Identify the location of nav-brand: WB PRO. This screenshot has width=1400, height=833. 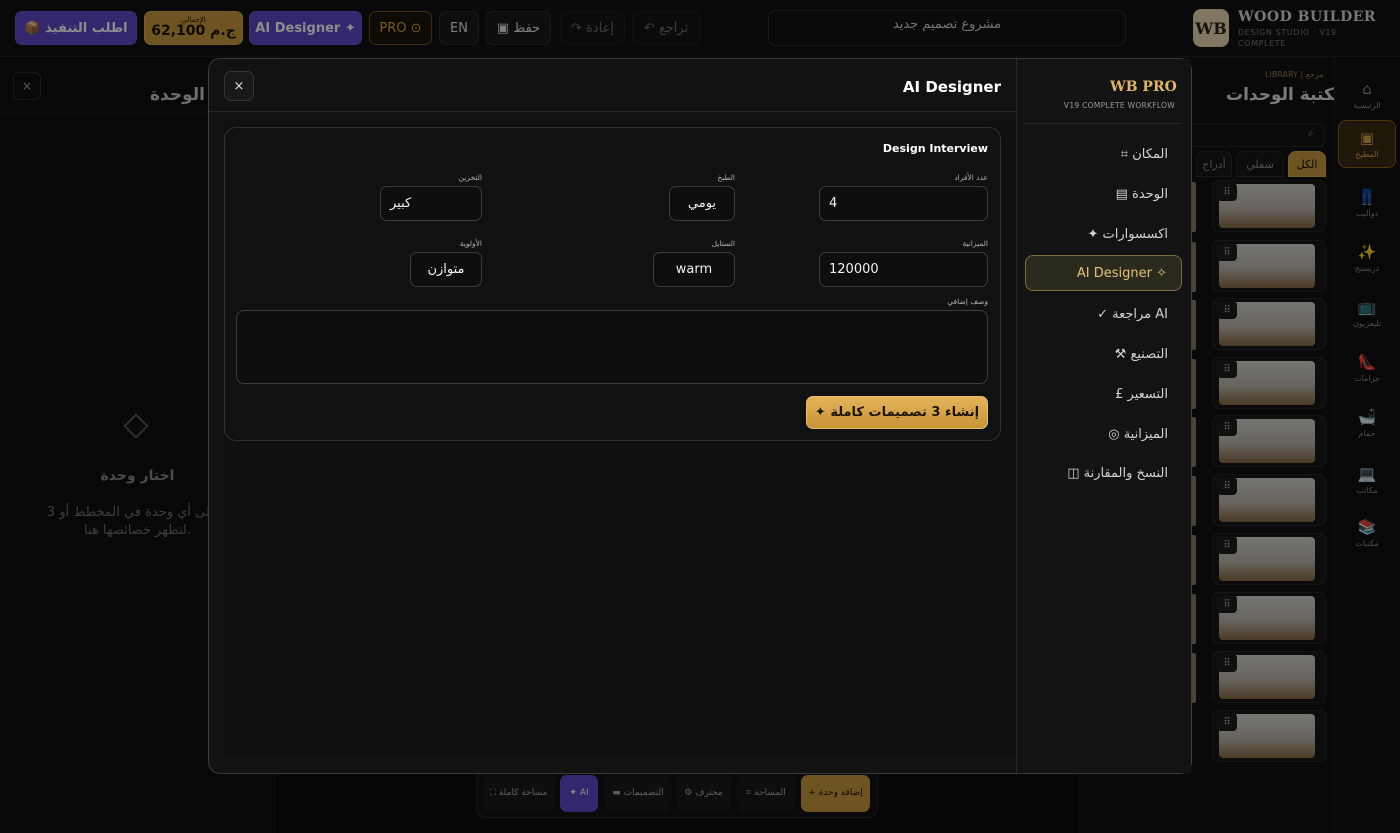
(1143, 87).